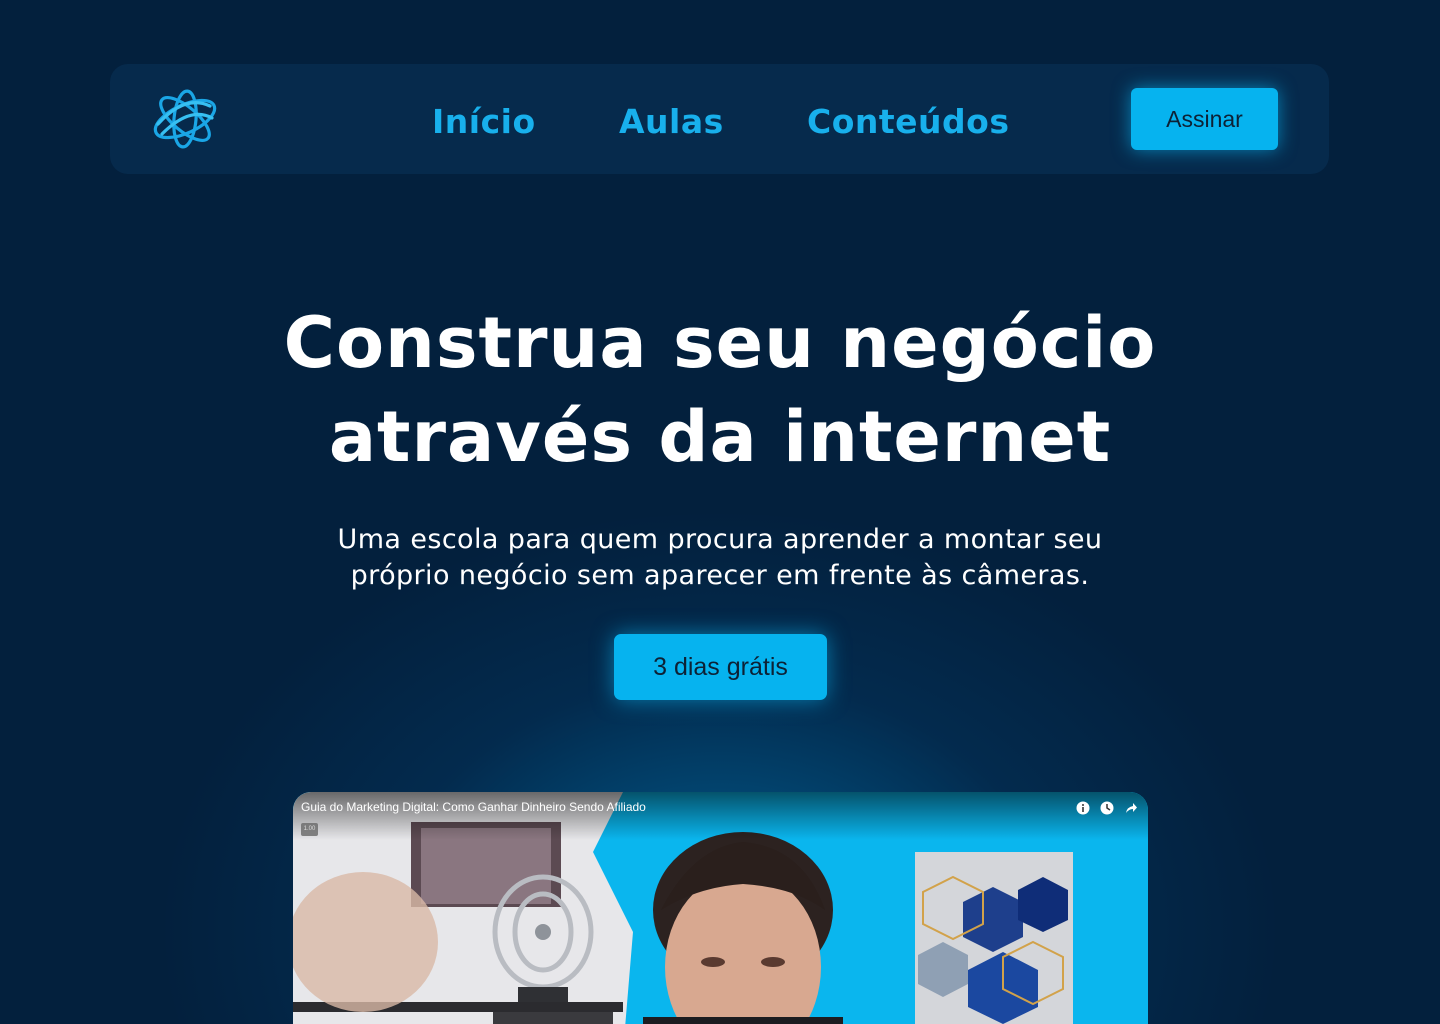 Image resolution: width=1440 pixels, height=1024 pixels. I want to click on nav-link-inicio: Início, so click(484, 122).